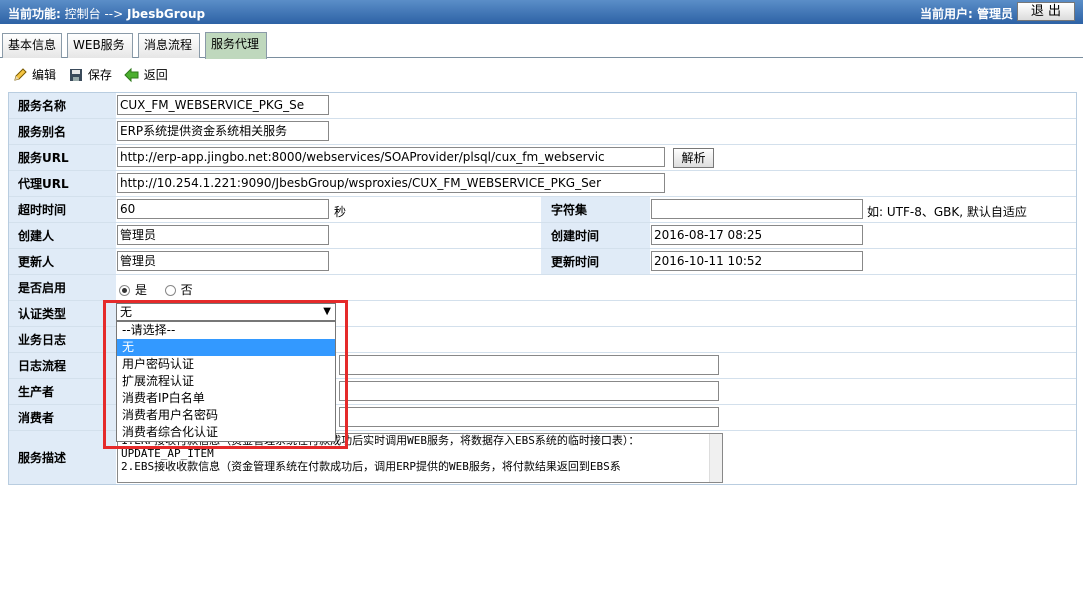  I want to click on current-function-label: 当前功能:, so click(34, 14).